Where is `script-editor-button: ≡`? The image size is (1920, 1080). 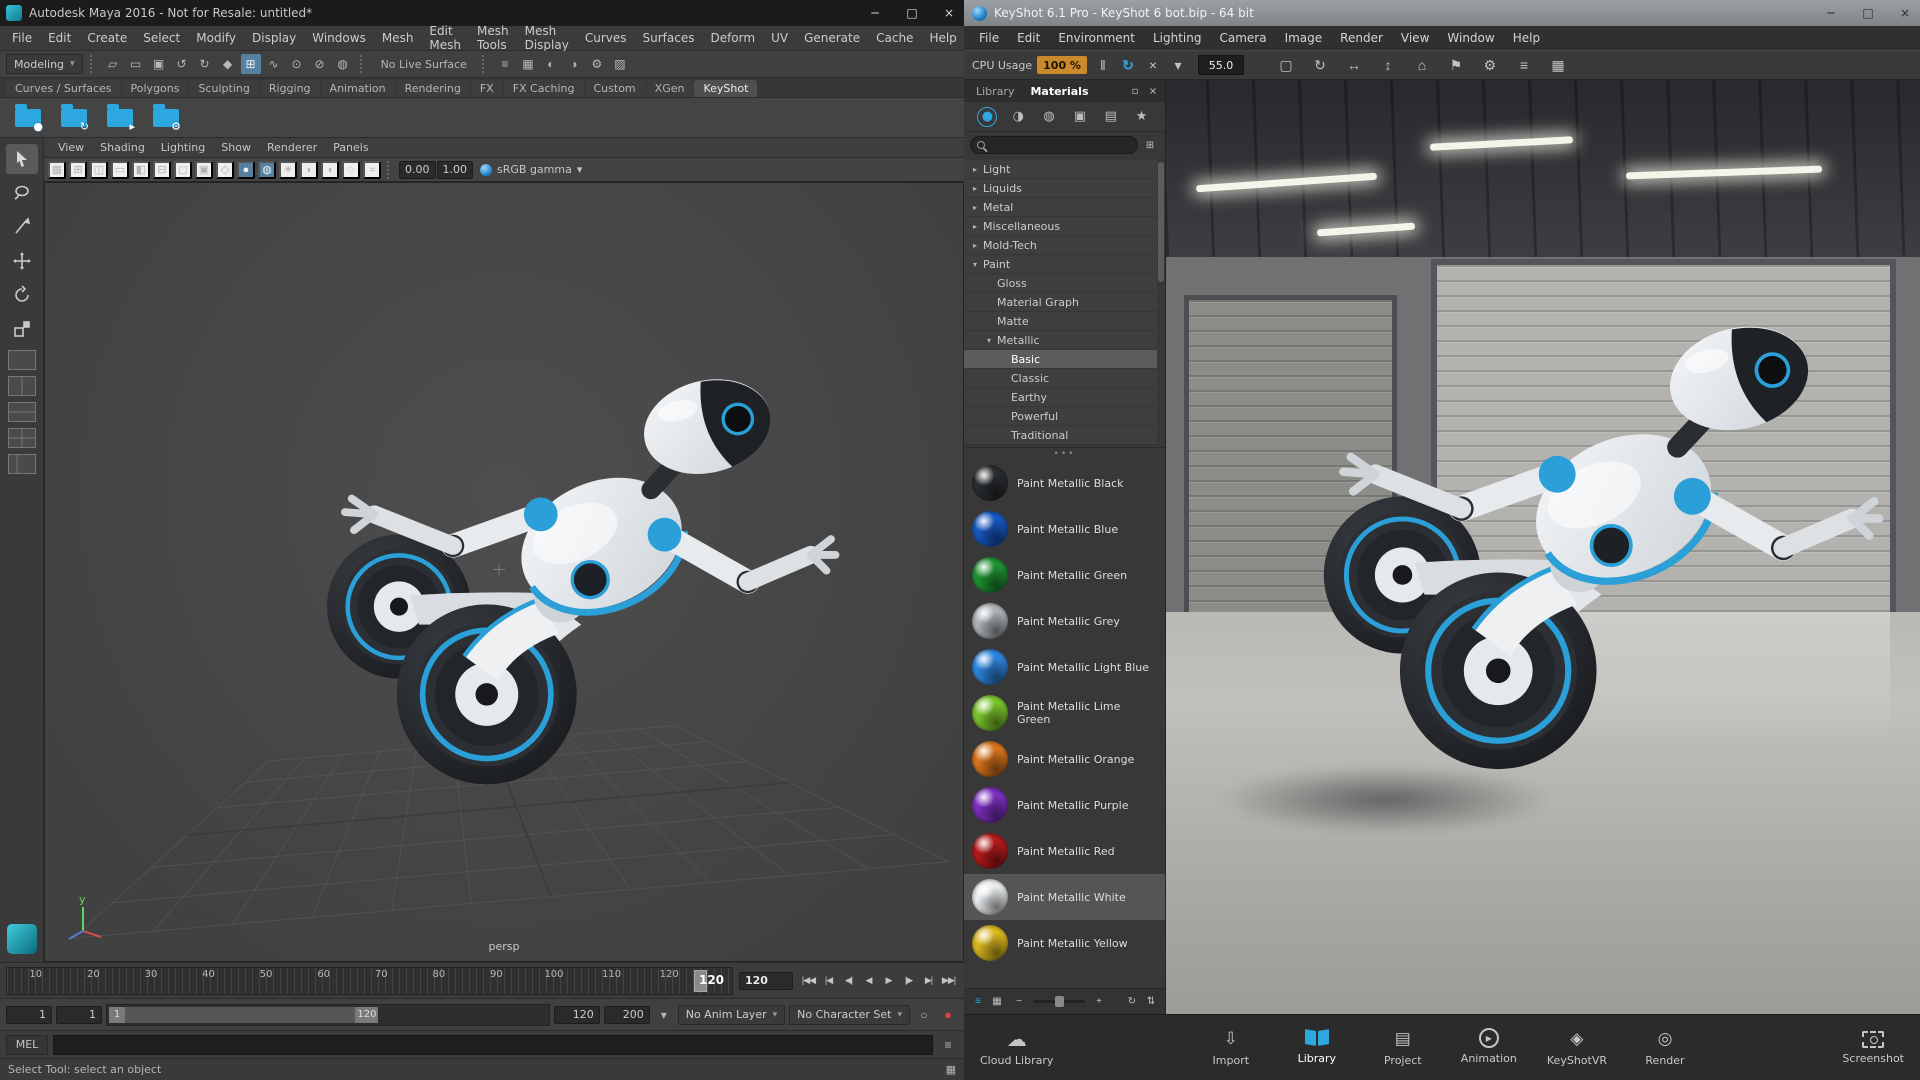 script-editor-button: ≡ is located at coordinates (948, 1045).